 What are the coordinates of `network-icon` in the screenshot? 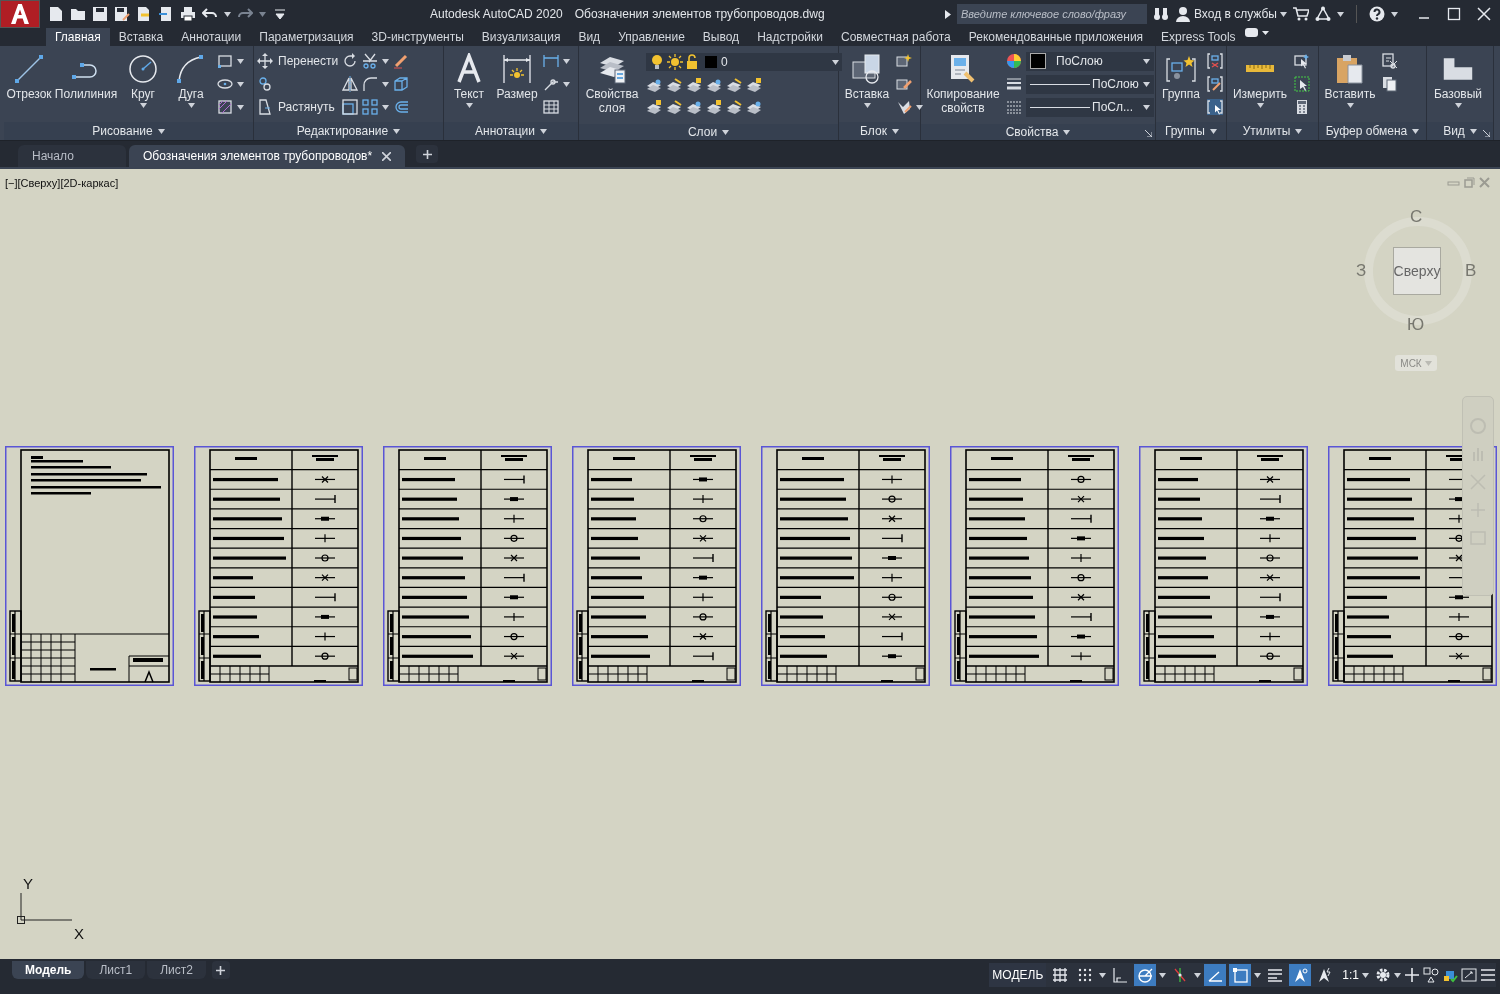 It's located at (1323, 14).